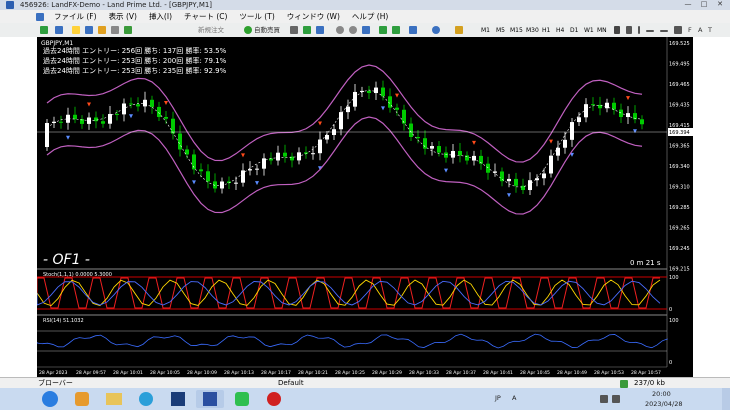 This screenshot has width=730, height=410. Describe the element at coordinates (307, 30) in the screenshot. I see `candle-chart-icon` at that location.